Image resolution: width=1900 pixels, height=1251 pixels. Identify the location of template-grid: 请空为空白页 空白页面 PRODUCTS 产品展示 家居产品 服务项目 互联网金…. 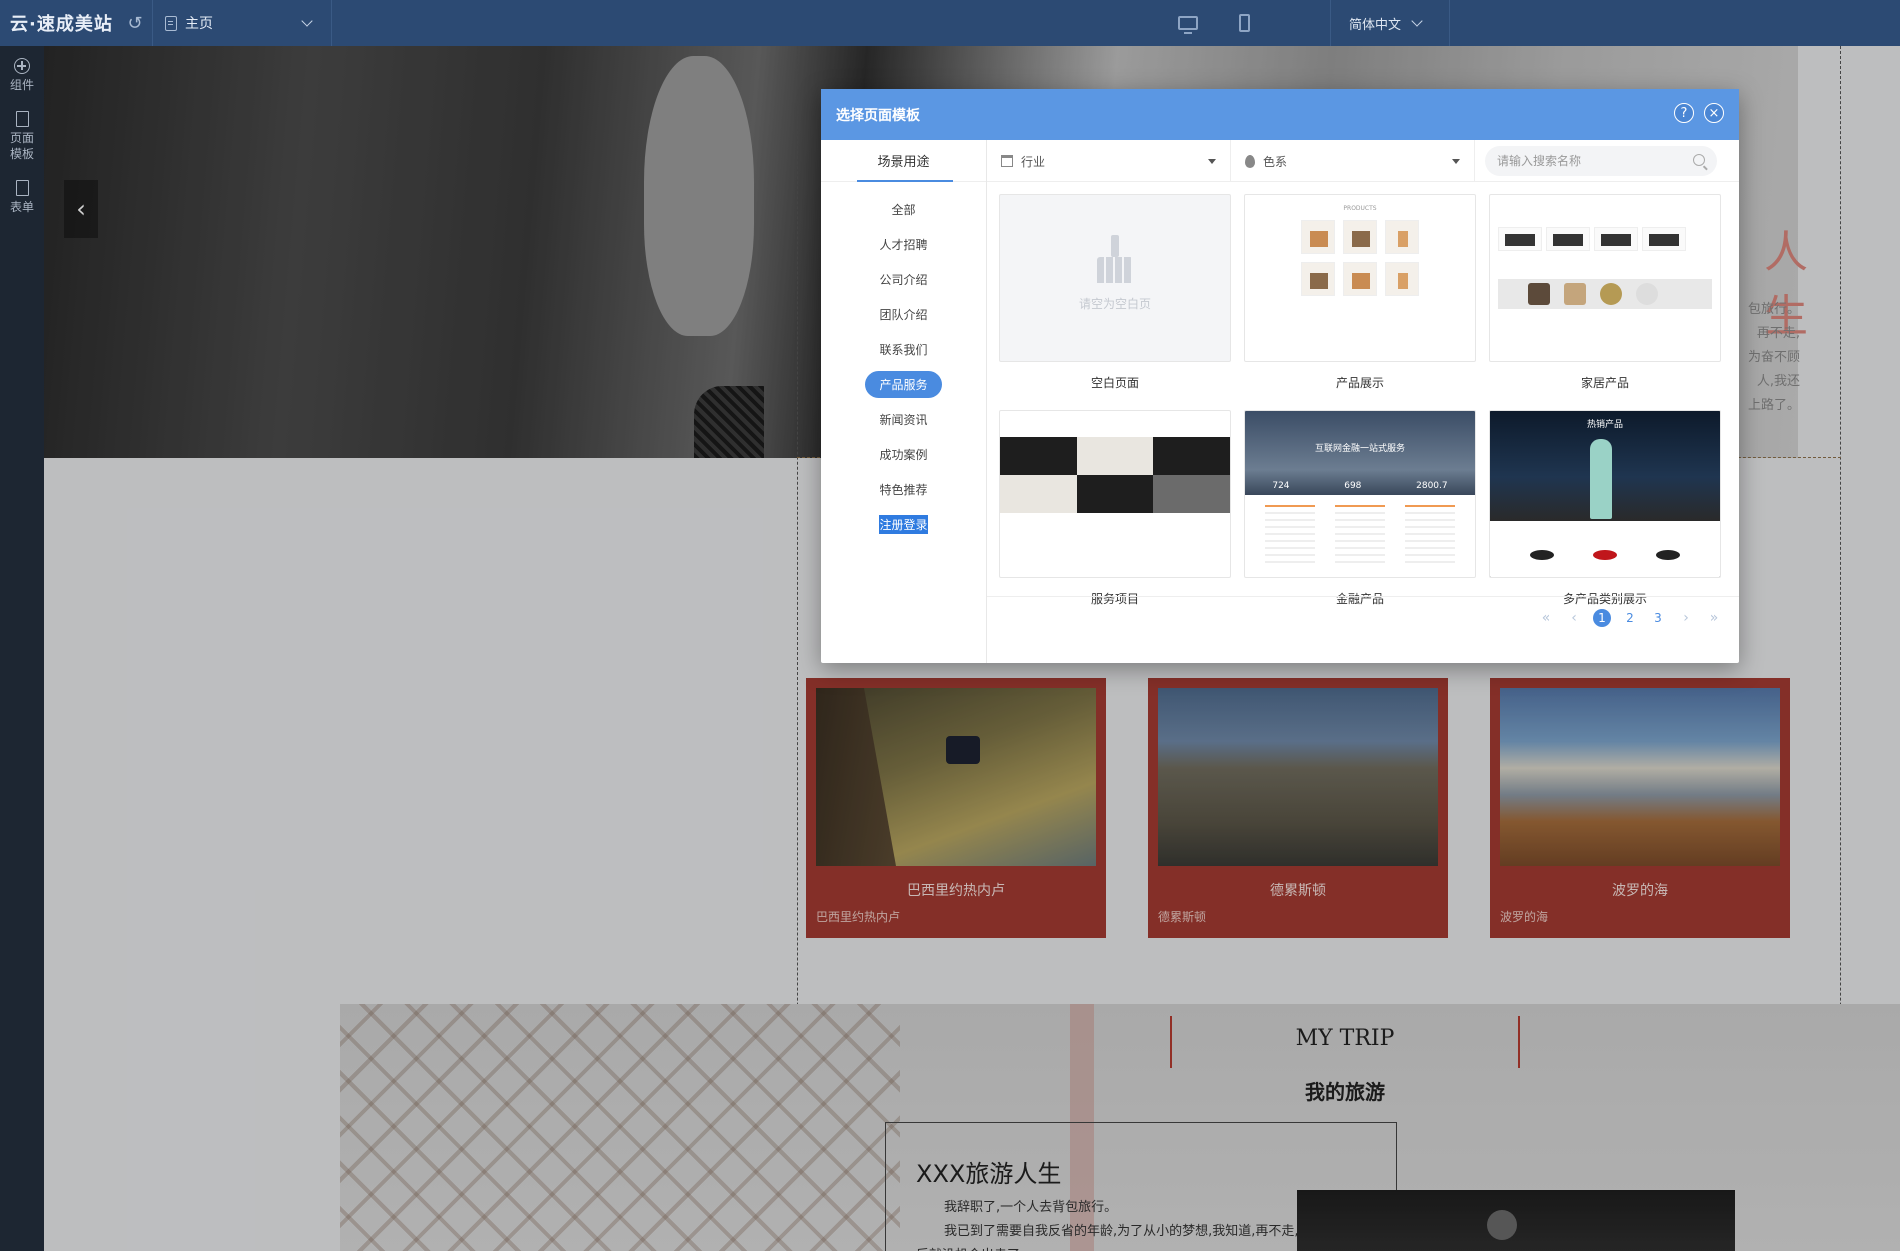
(1363, 394).